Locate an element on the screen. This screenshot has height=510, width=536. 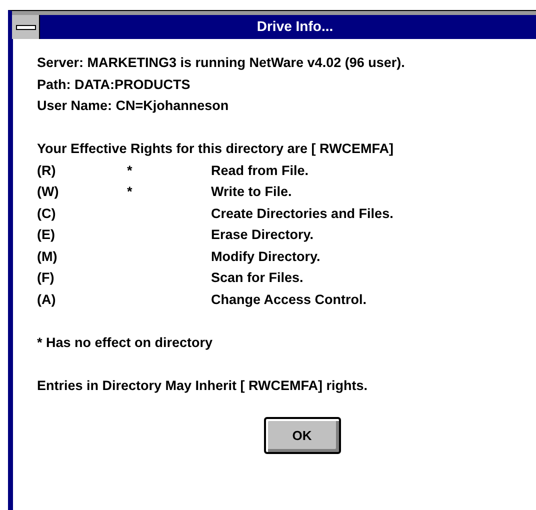
right-description: Write to File. is located at coordinates (252, 192).